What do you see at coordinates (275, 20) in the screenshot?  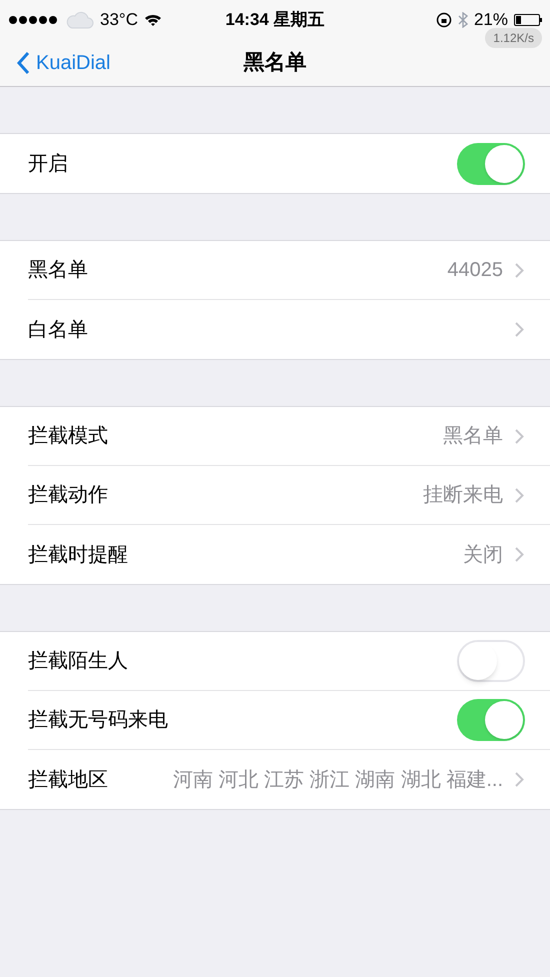 I see `clock: 14:34 星期五` at bounding box center [275, 20].